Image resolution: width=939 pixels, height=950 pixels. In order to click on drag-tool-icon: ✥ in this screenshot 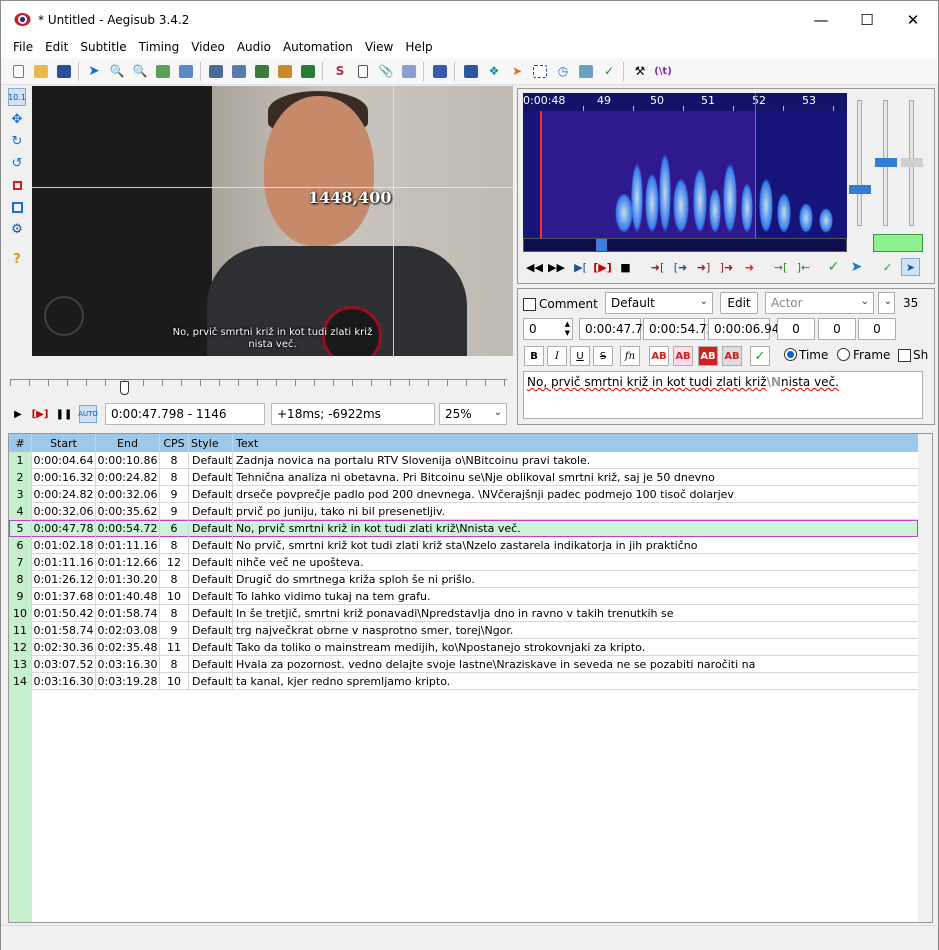, I will do `click(17, 119)`.